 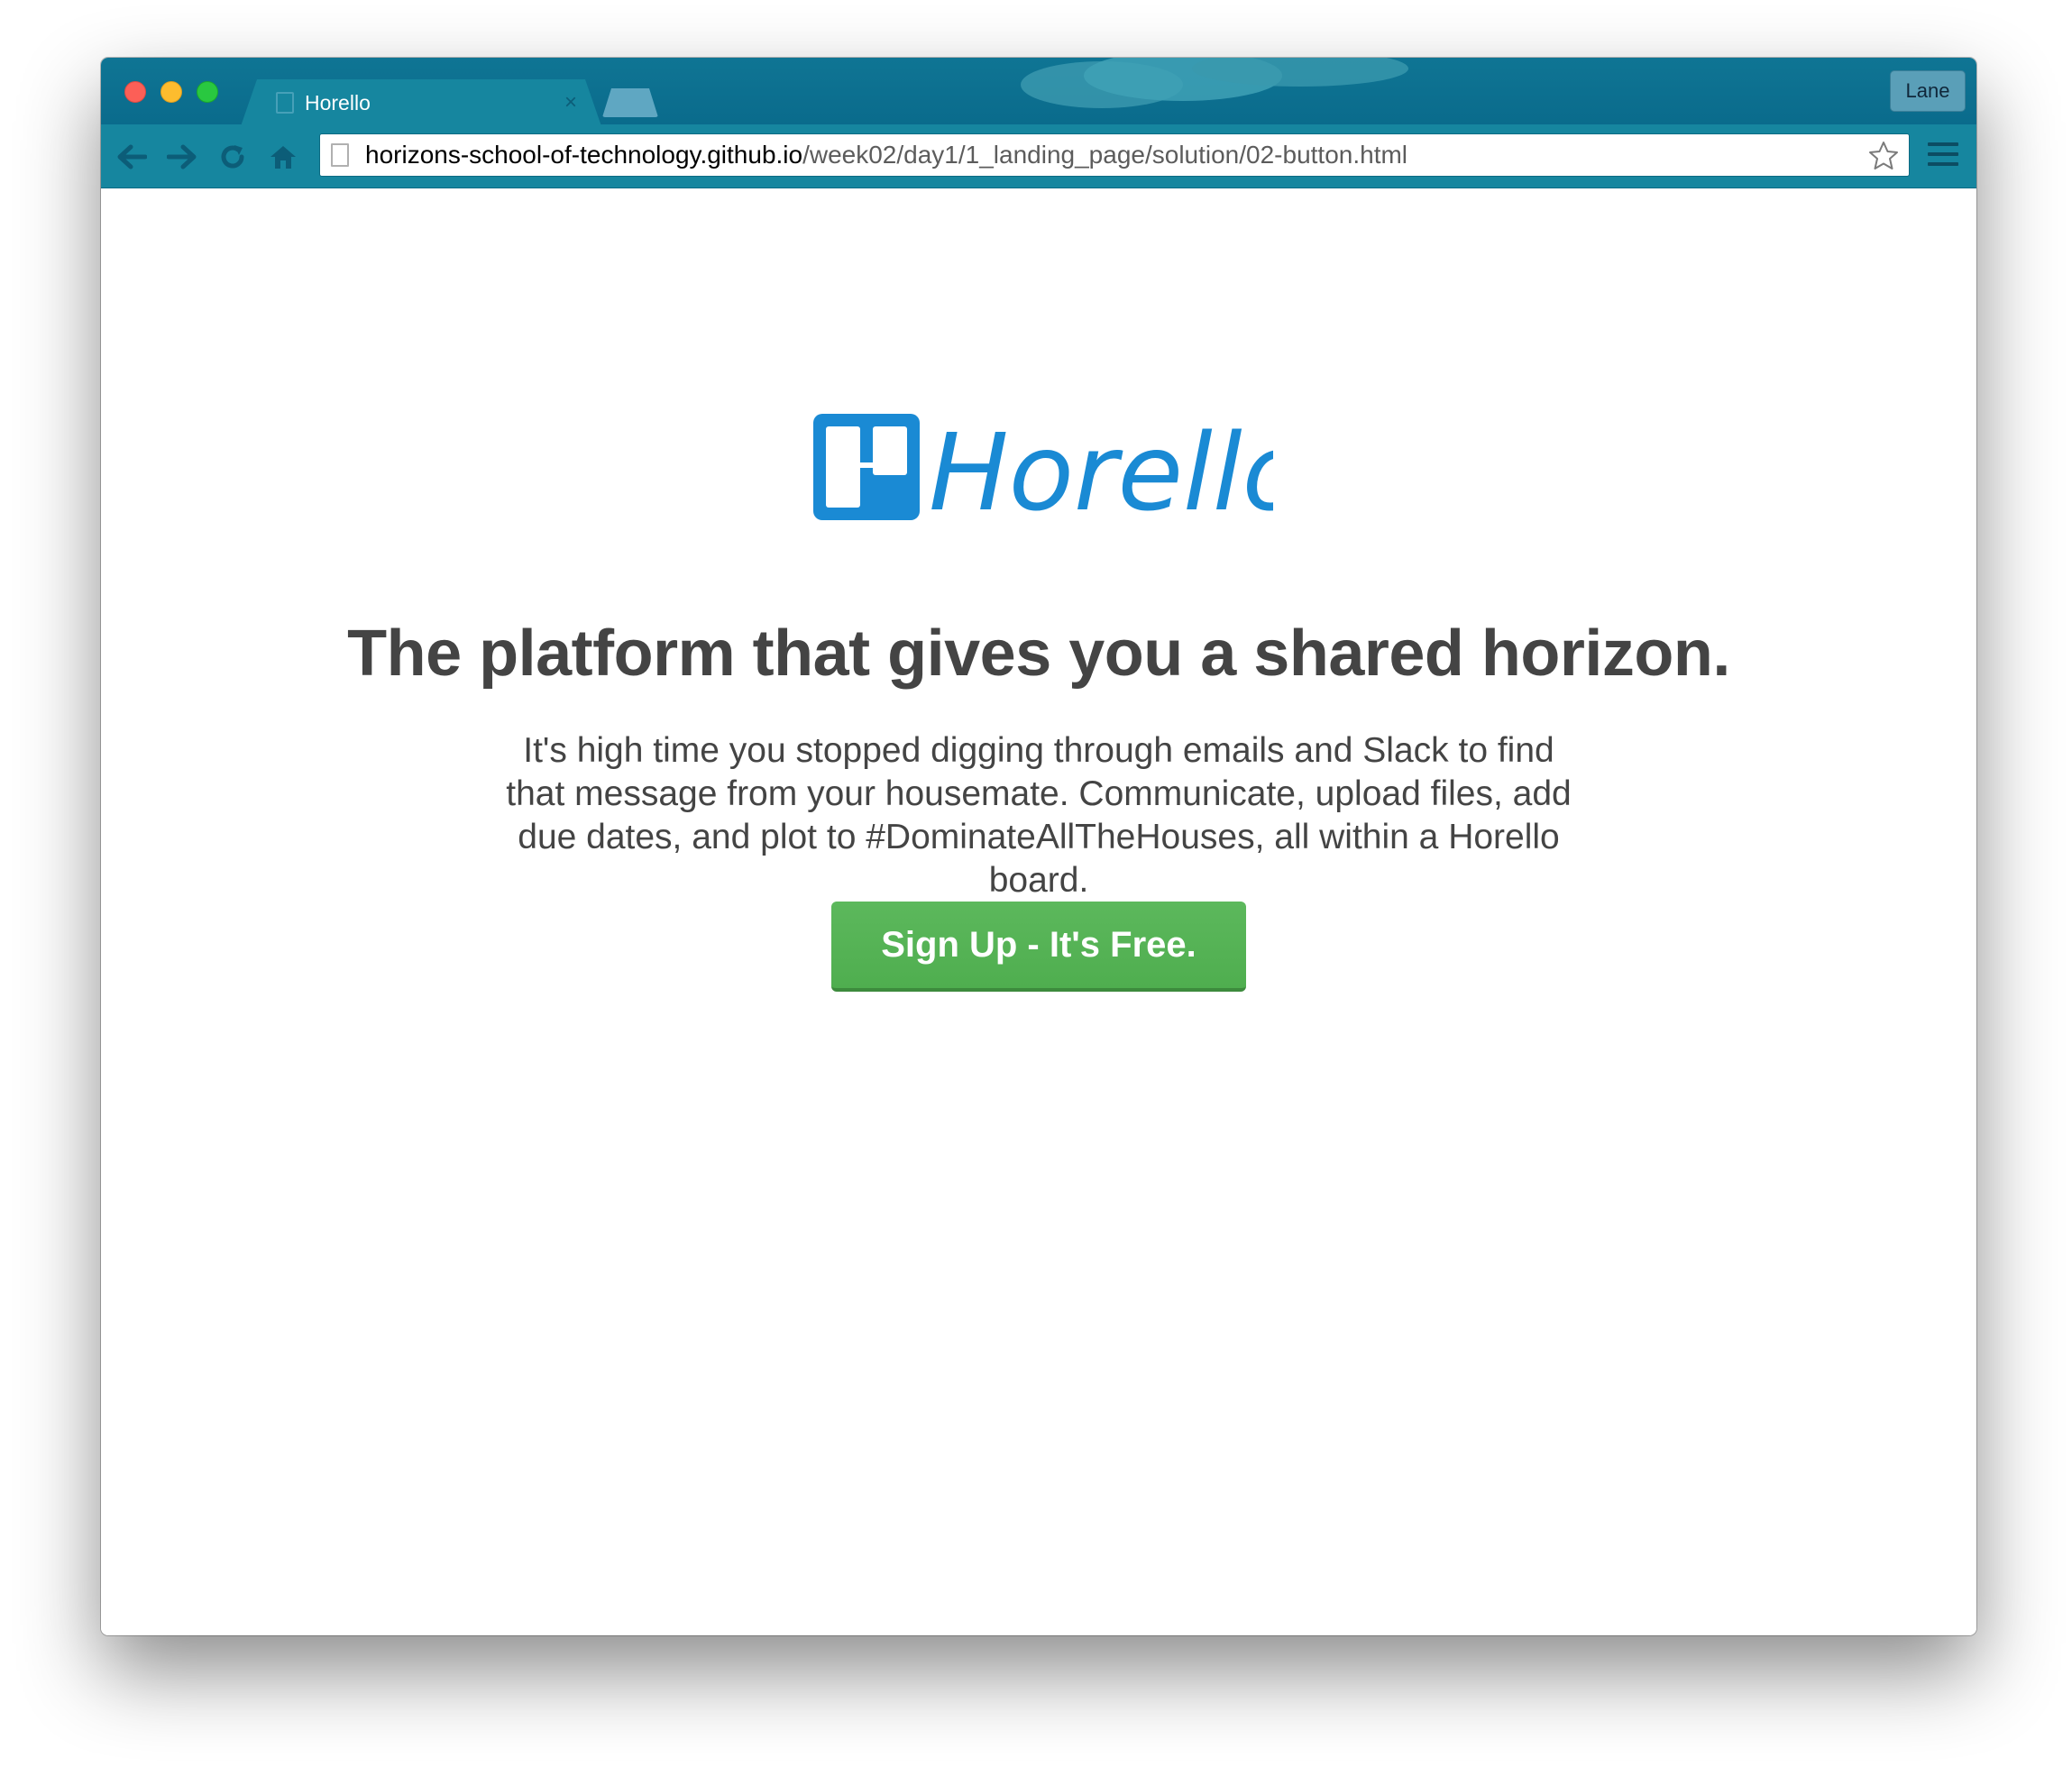 I want to click on url-host: horizons-school-of-technology.github.io, so click(x=584, y=155).